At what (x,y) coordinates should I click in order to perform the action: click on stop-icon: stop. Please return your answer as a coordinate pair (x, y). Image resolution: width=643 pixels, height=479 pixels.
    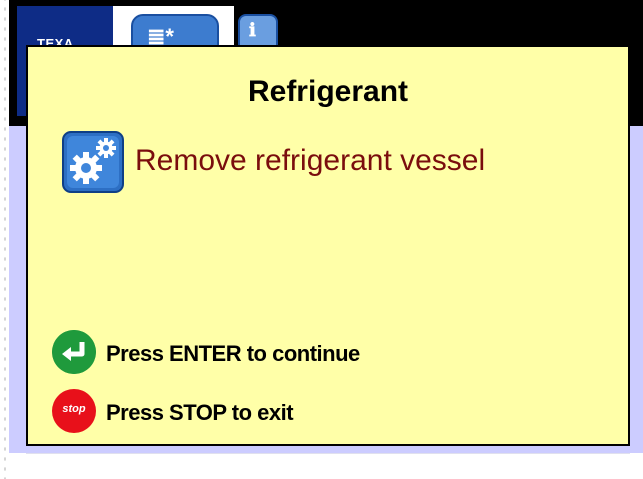
    Looking at the image, I should click on (74, 411).